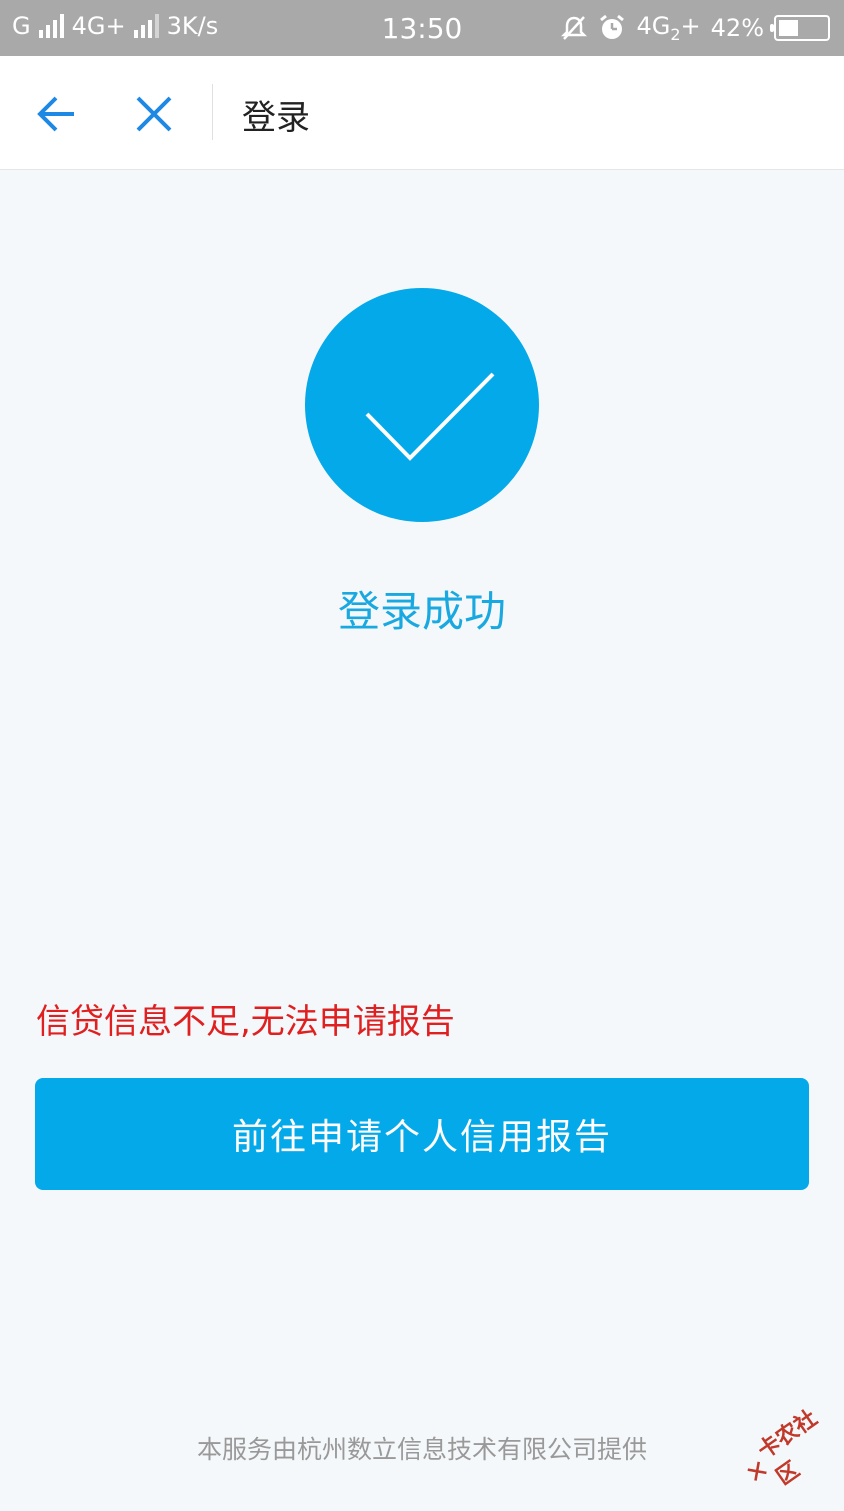 This screenshot has height=1511, width=844. What do you see at coordinates (800, 27) in the screenshot?
I see `battery-icon` at bounding box center [800, 27].